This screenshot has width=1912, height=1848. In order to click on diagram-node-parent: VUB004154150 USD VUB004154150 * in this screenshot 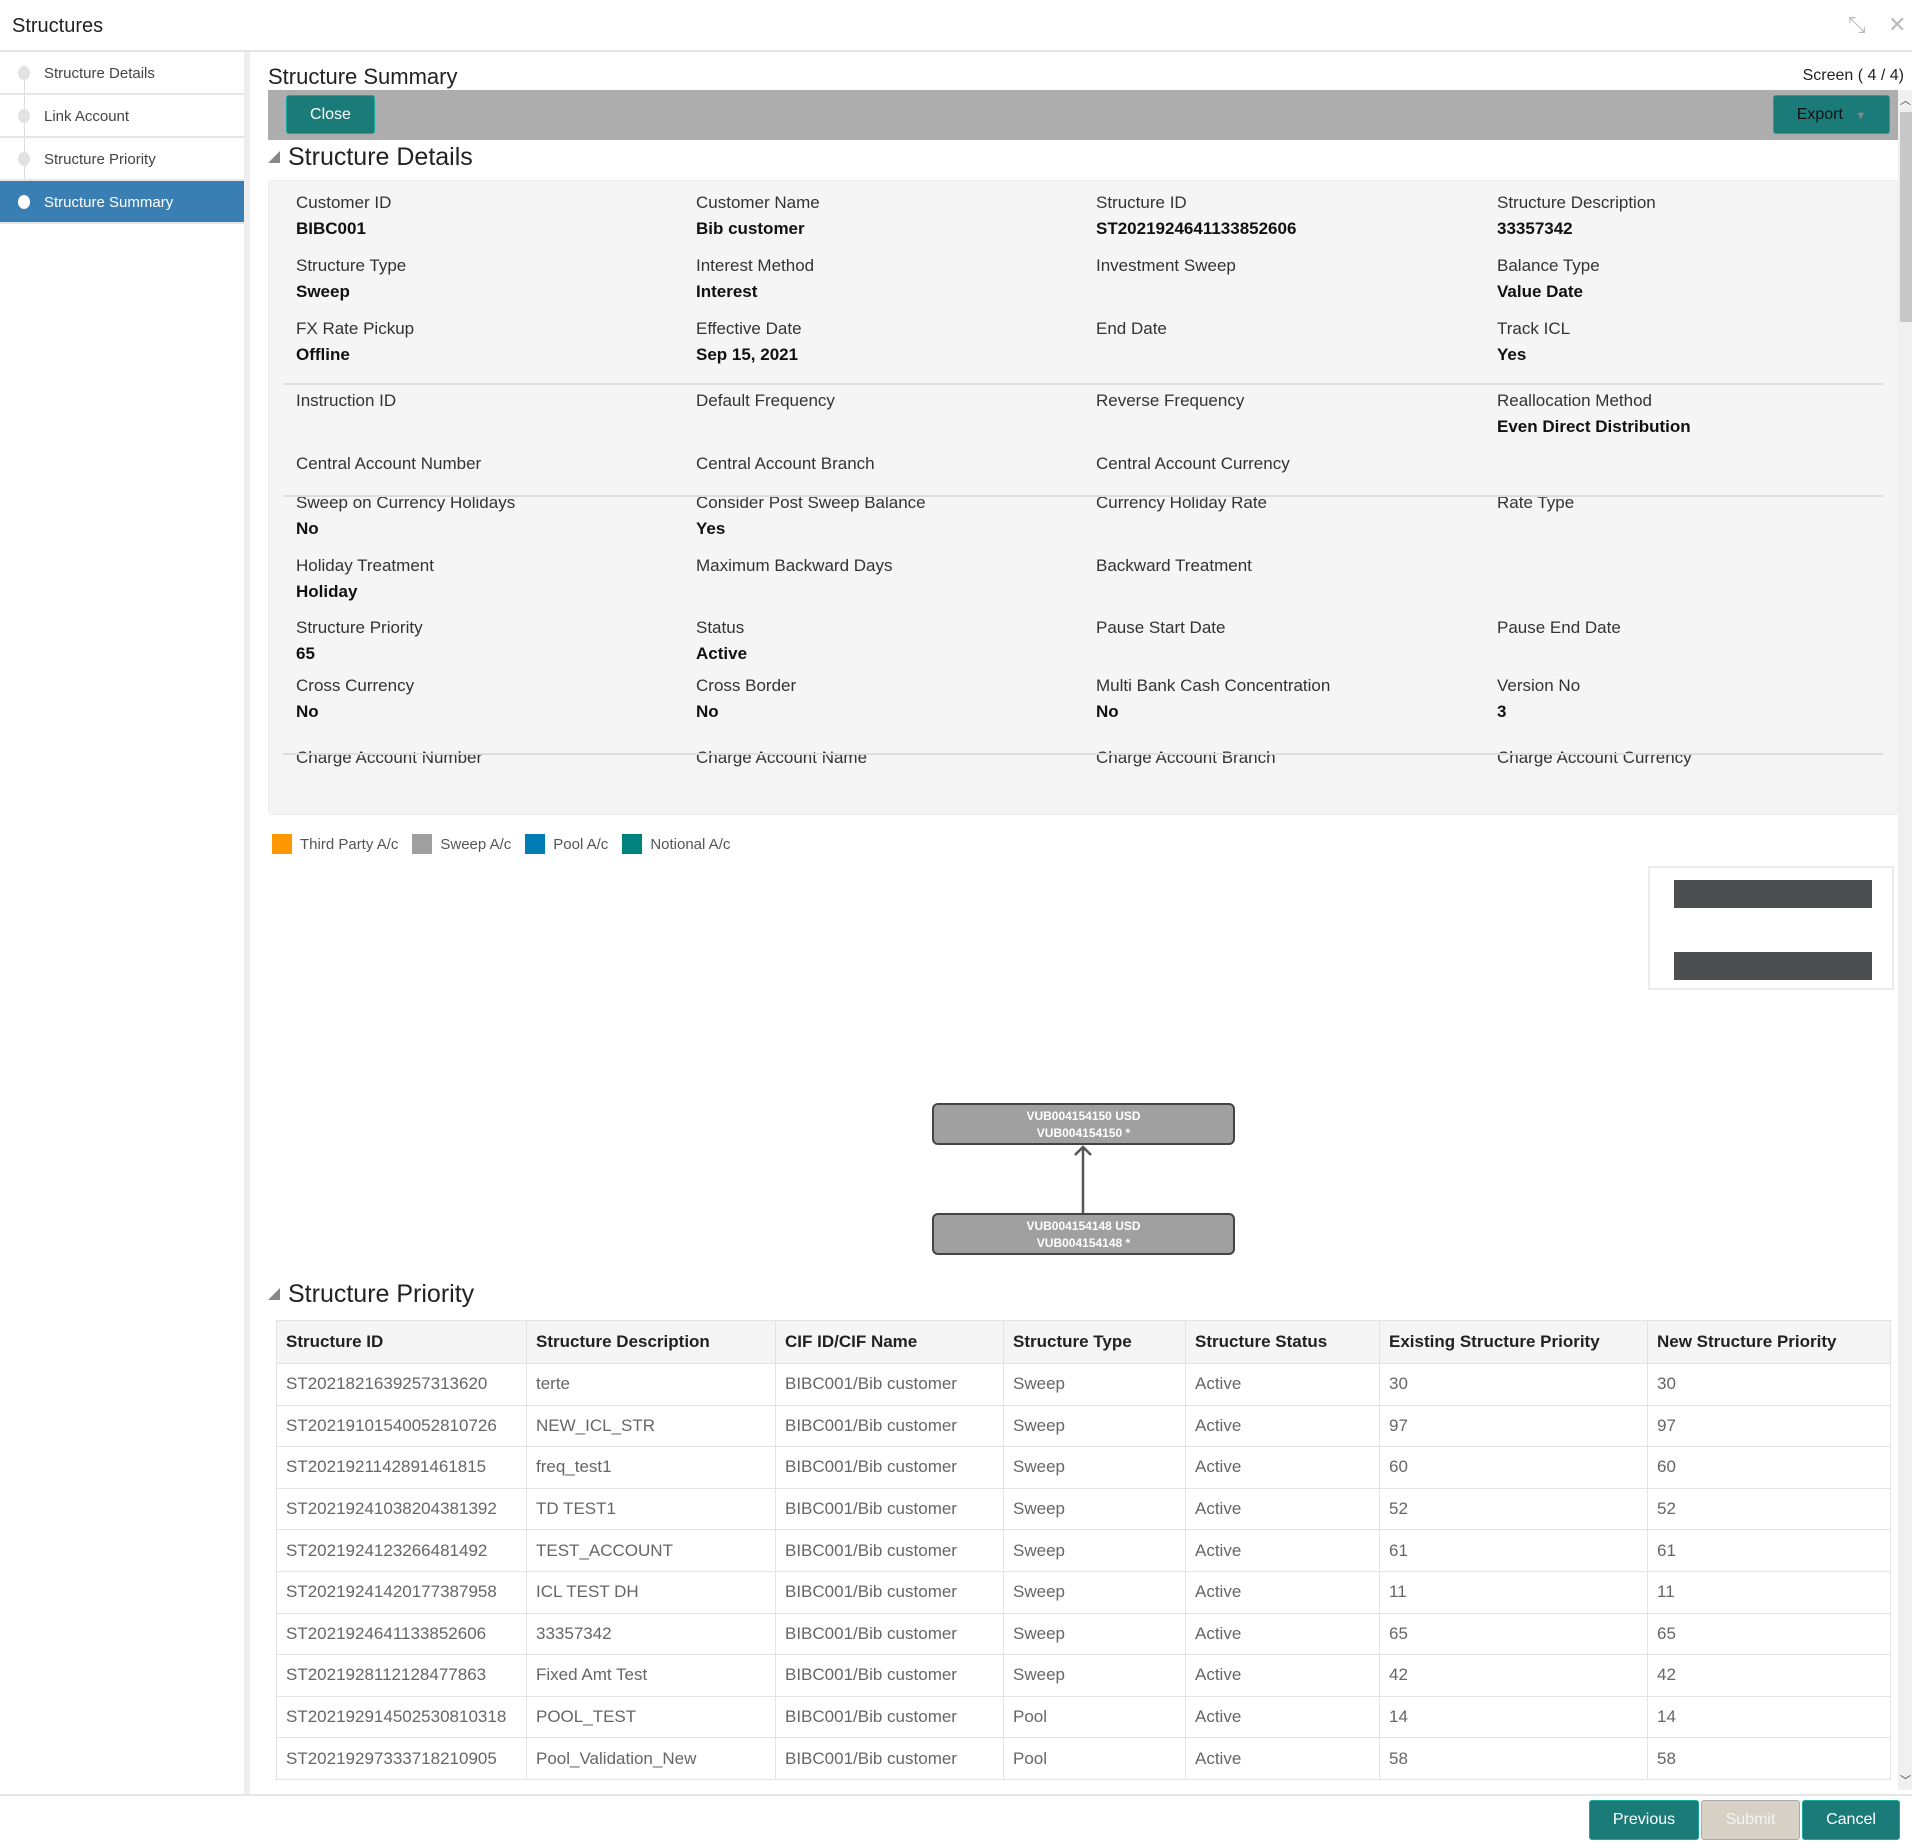, I will do `click(1083, 1124)`.